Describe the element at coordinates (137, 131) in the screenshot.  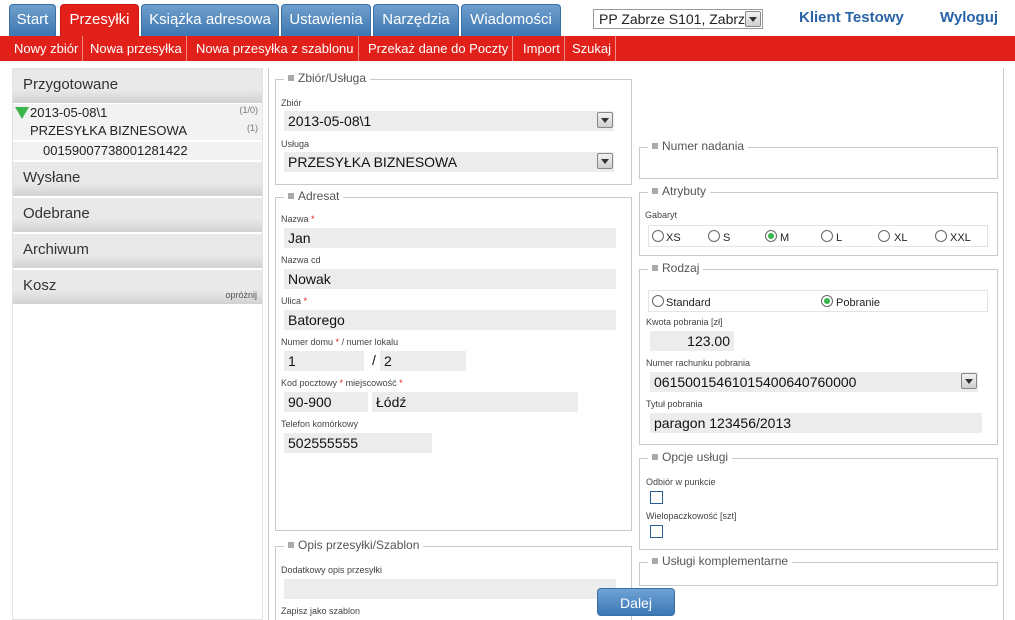
I see `tree-service-row: PRZESYŁKA BIZNESOWA (1)` at that location.